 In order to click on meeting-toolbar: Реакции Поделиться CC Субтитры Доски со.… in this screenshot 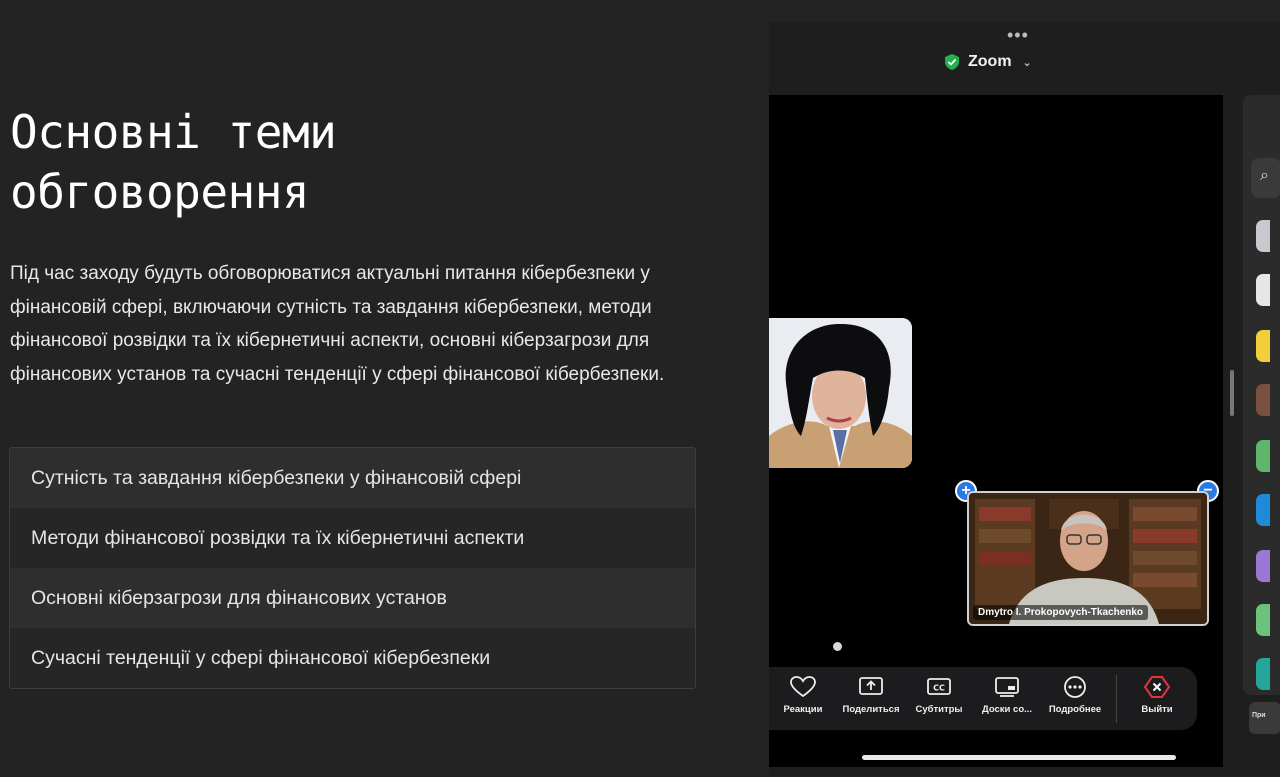, I will do `click(983, 698)`.